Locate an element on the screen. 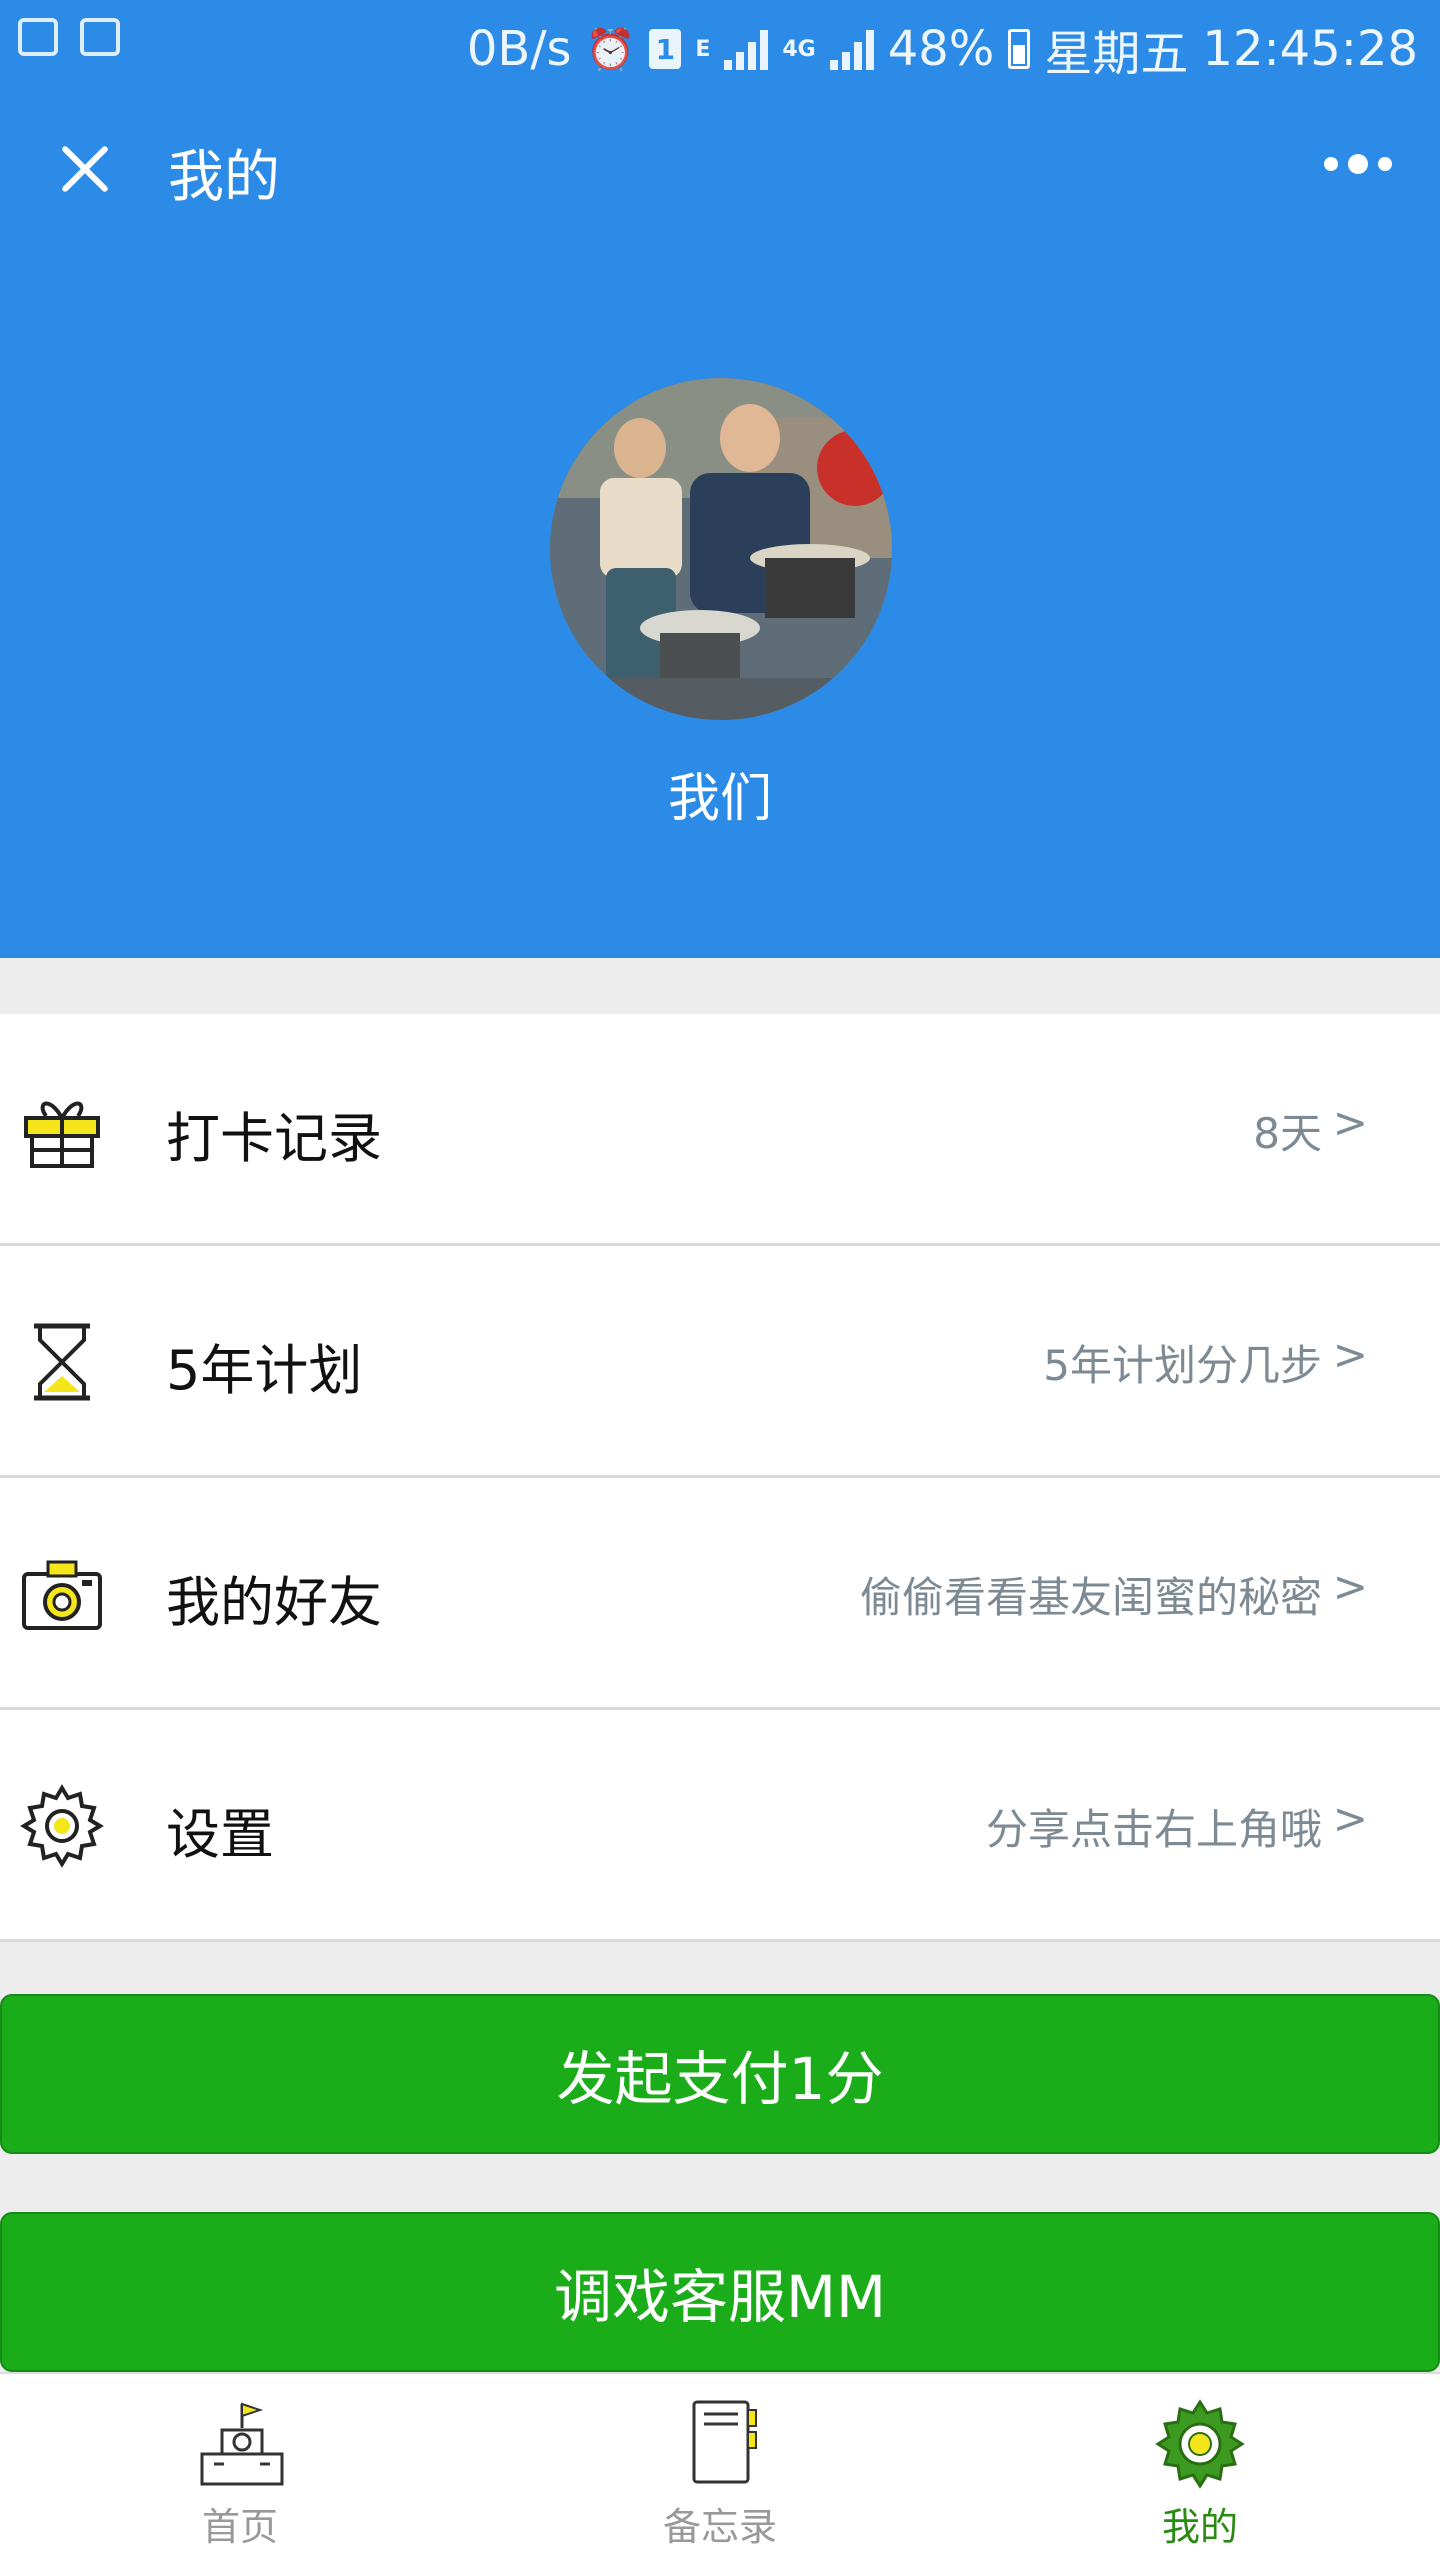  avatar is located at coordinates (721, 549).